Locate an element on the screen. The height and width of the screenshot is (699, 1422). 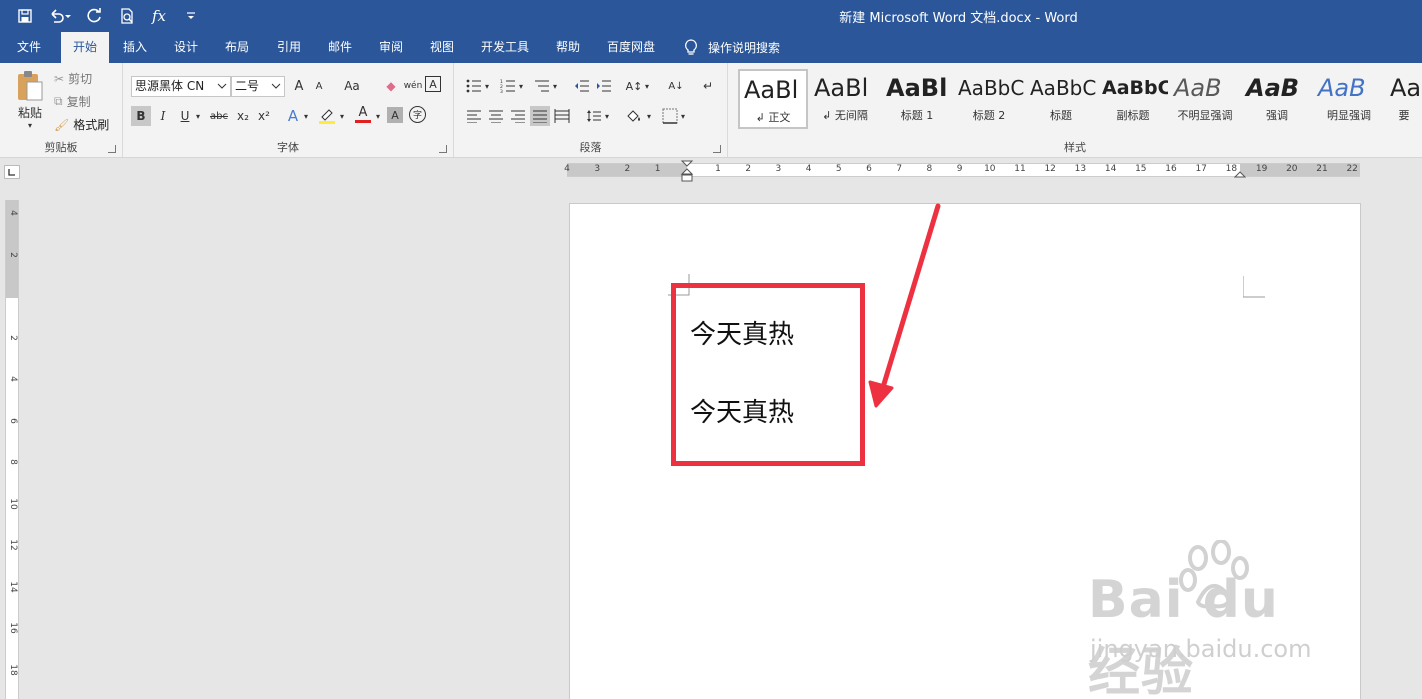
watermark-url: jingyan.baidu.com is located at coordinates (1201, 649).